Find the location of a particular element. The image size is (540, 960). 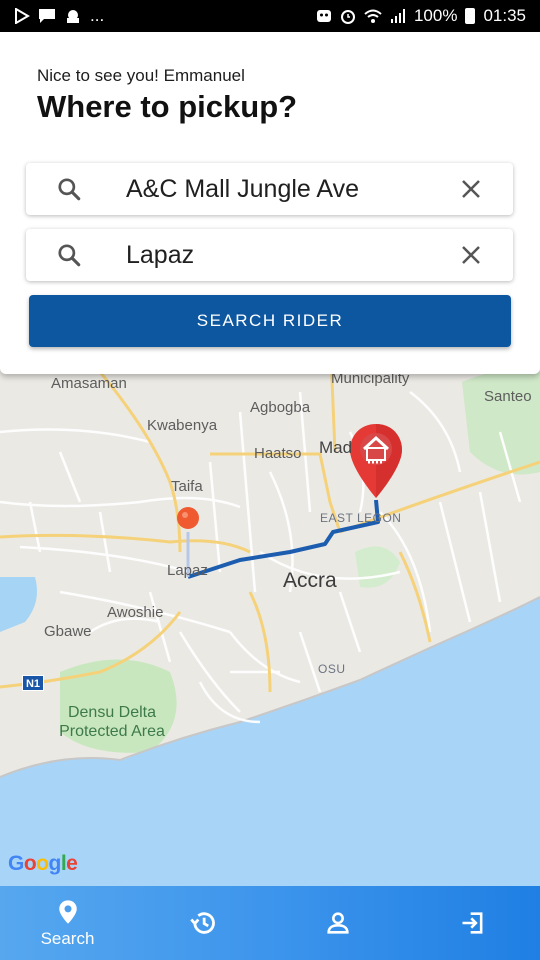

origin-pin-icon is located at coordinates (188, 521).